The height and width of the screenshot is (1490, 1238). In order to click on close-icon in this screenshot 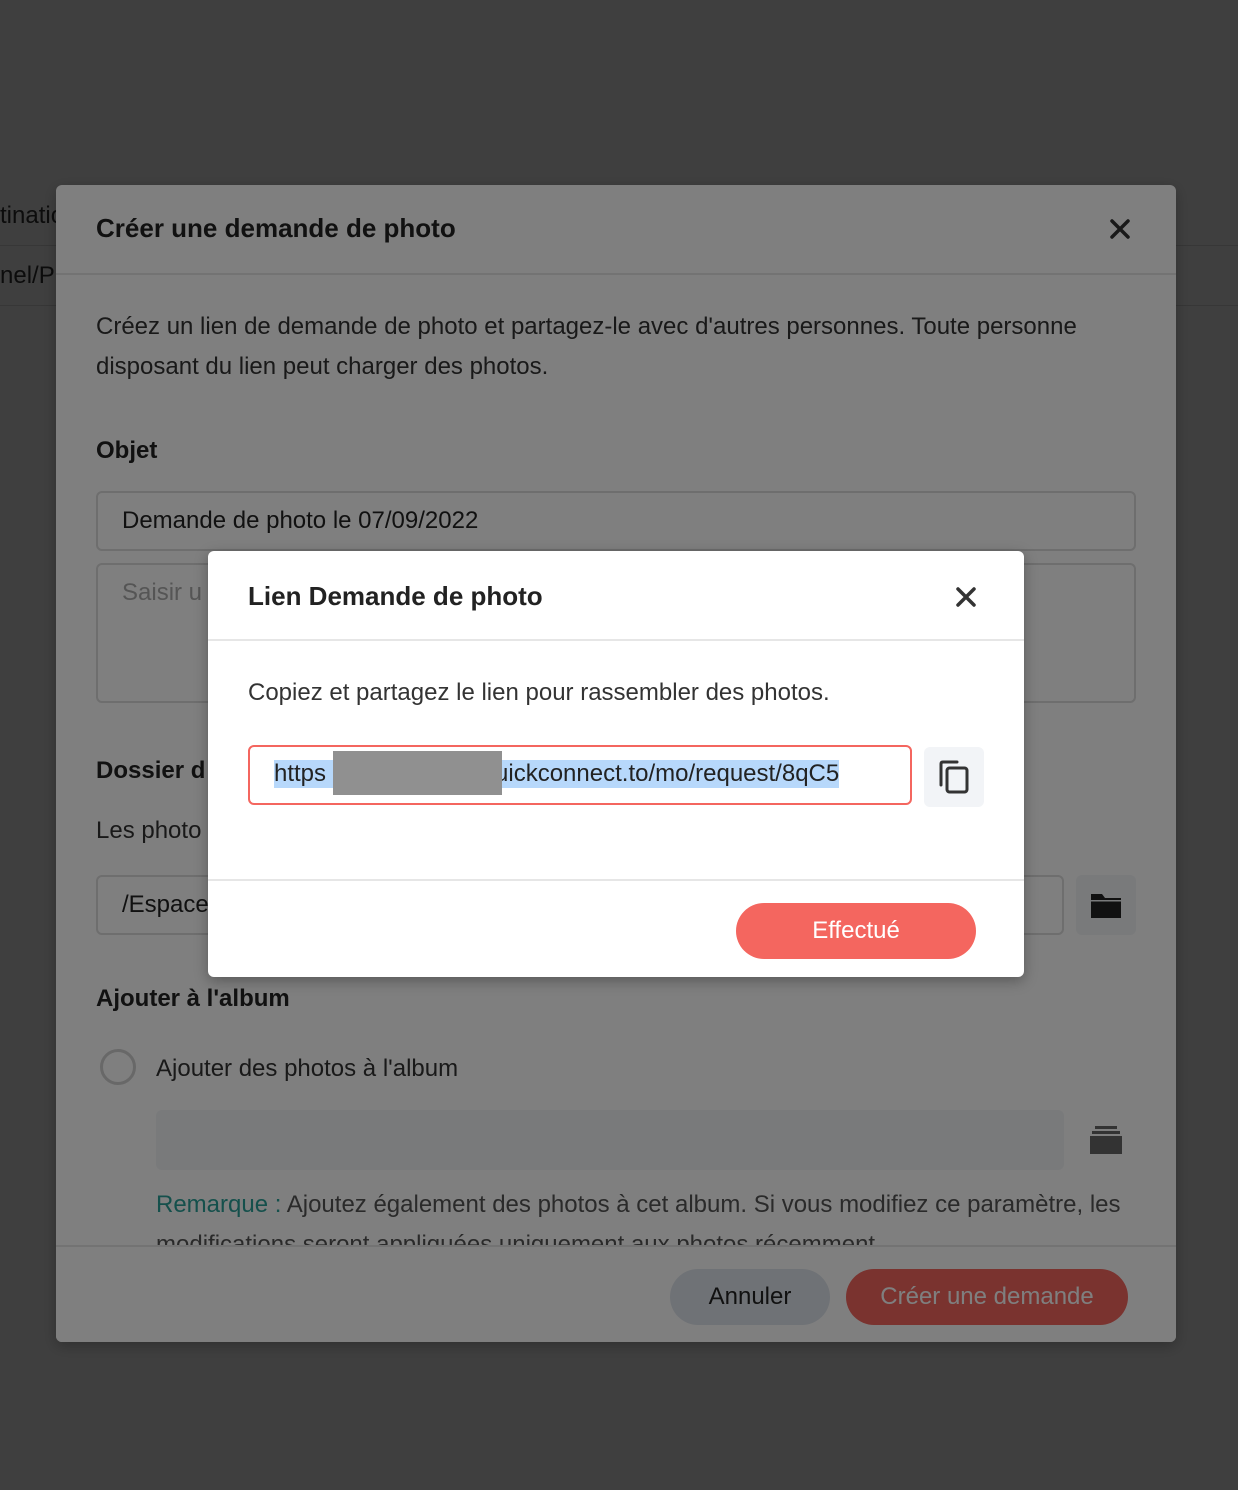, I will do `click(966, 597)`.